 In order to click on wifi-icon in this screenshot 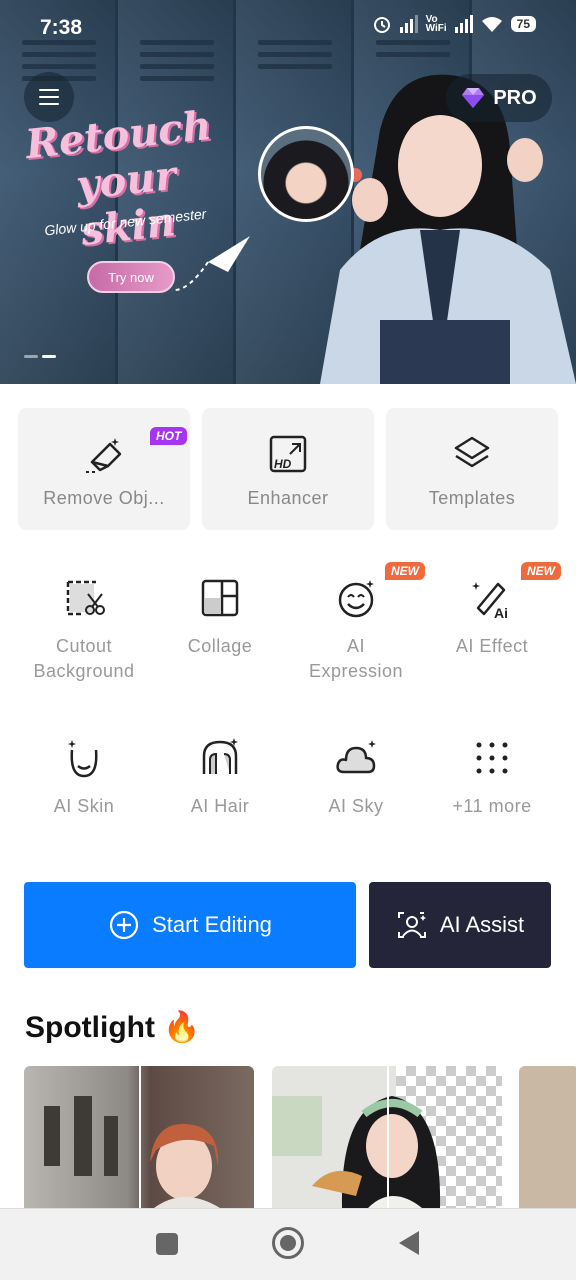, I will do `click(491, 24)`.